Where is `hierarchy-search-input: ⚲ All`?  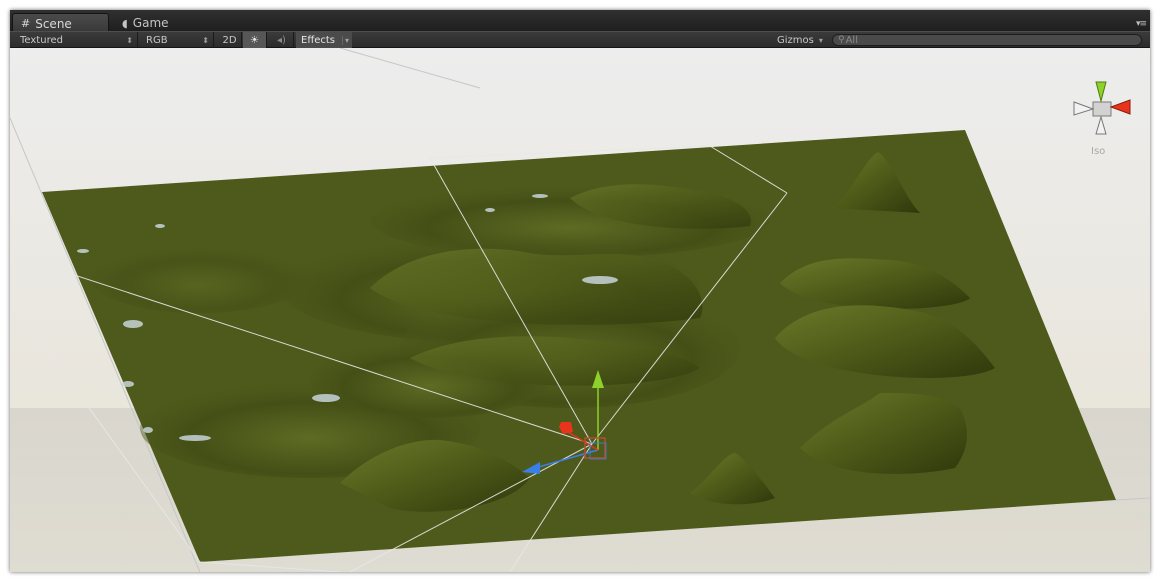
hierarchy-search-input: ⚲ All is located at coordinates (987, 40).